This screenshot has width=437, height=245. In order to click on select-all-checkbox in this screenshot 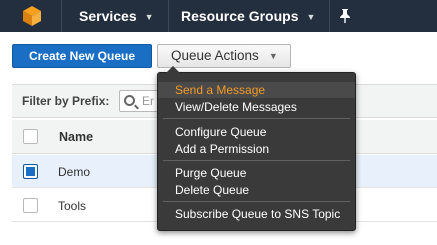, I will do `click(30, 136)`.